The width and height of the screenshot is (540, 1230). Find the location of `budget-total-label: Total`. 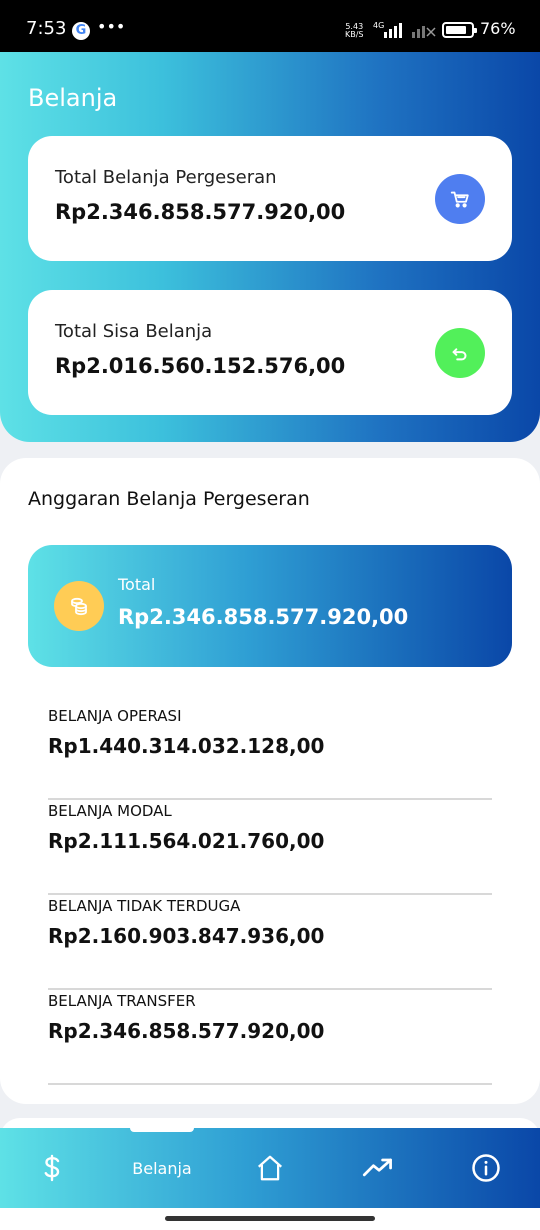

budget-total-label: Total is located at coordinates (137, 584).